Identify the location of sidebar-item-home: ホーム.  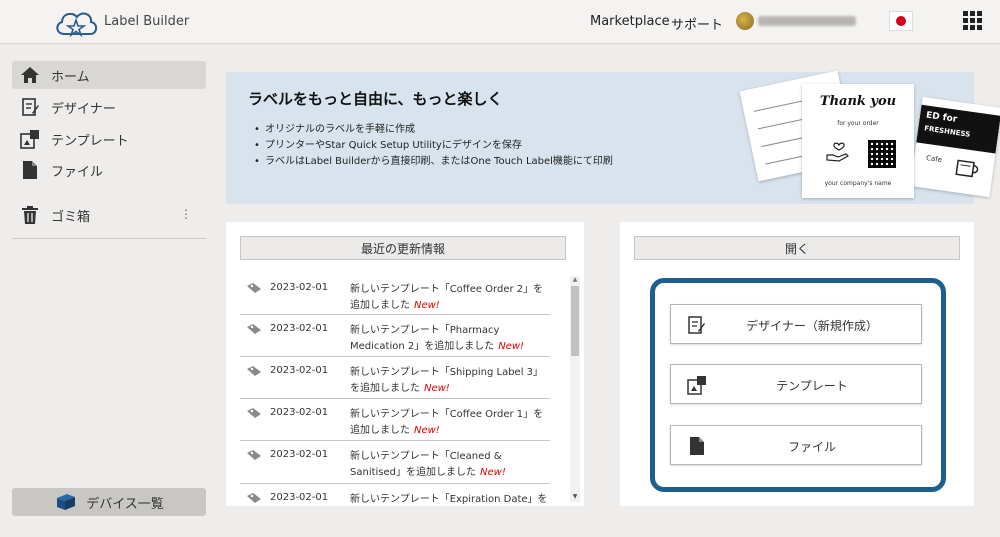
(109, 75).